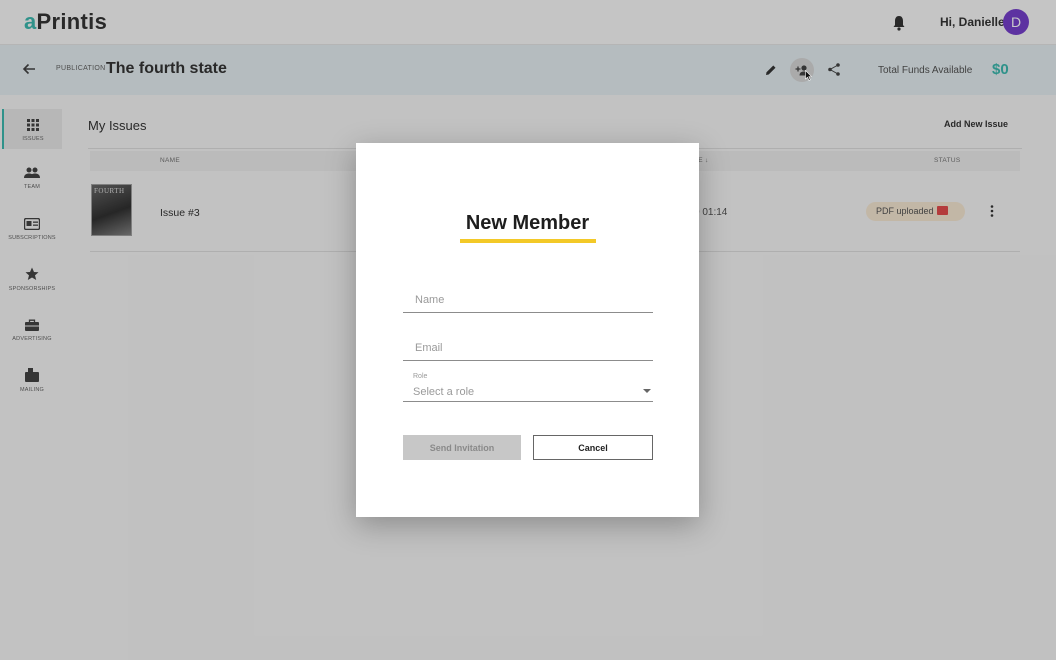 The height and width of the screenshot is (660, 1056). I want to click on send-invitation-button: Send Invitation, so click(462, 447).